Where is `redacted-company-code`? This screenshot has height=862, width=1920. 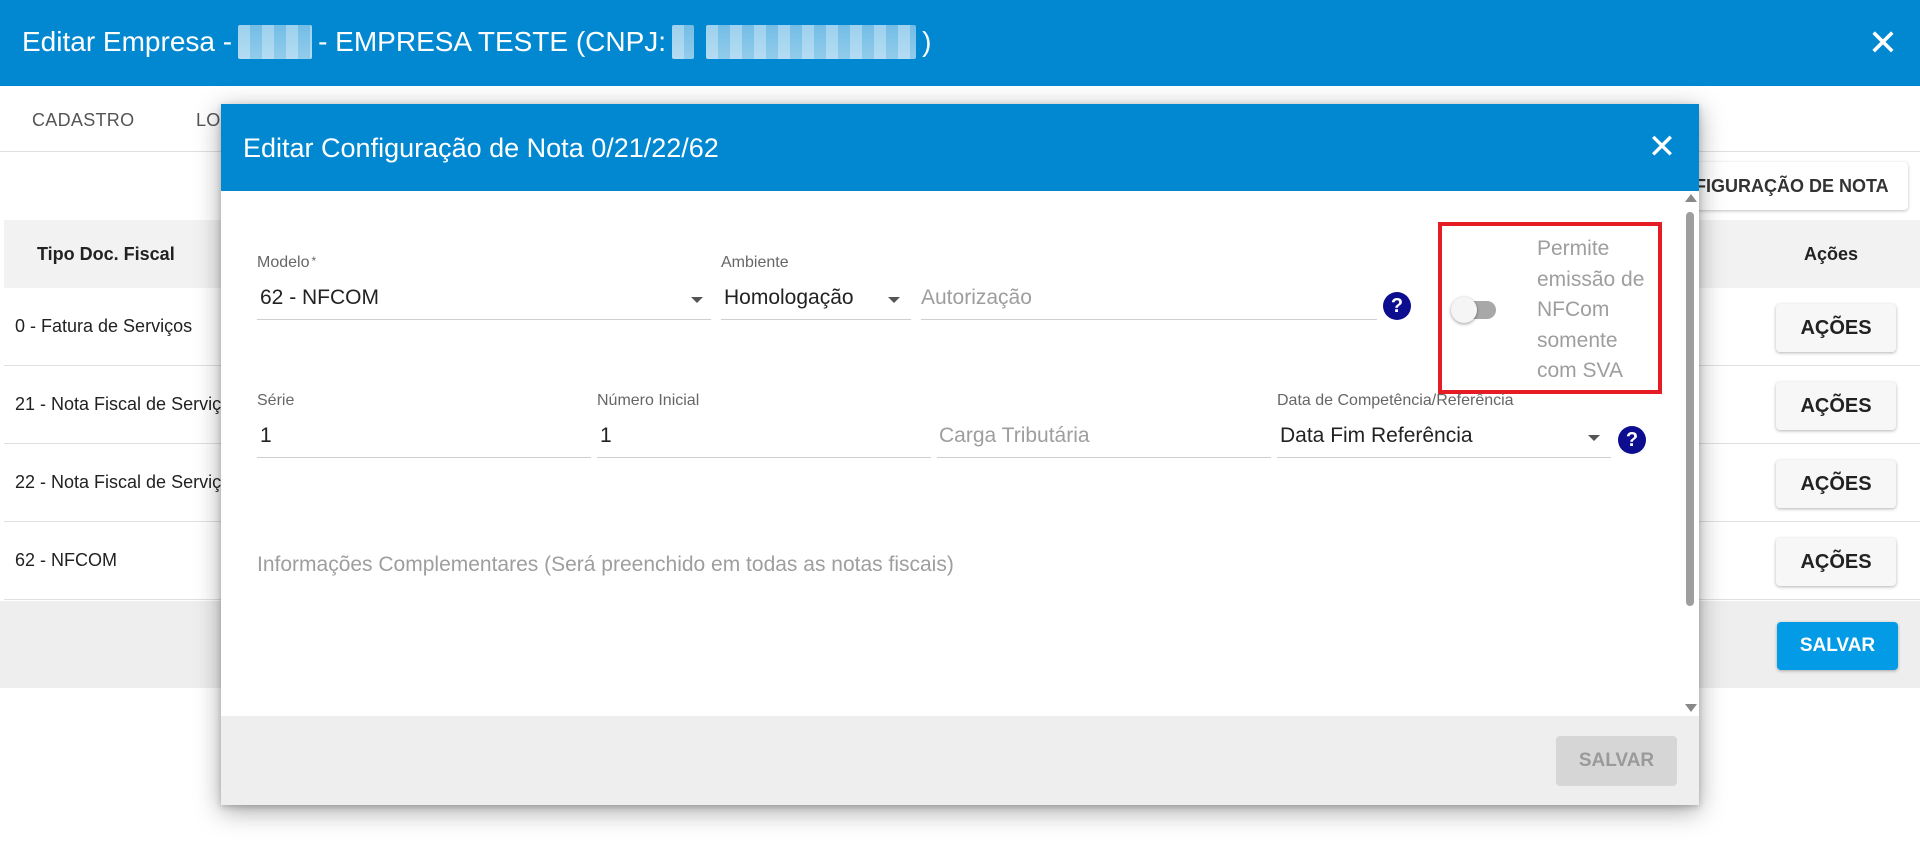 redacted-company-code is located at coordinates (275, 42).